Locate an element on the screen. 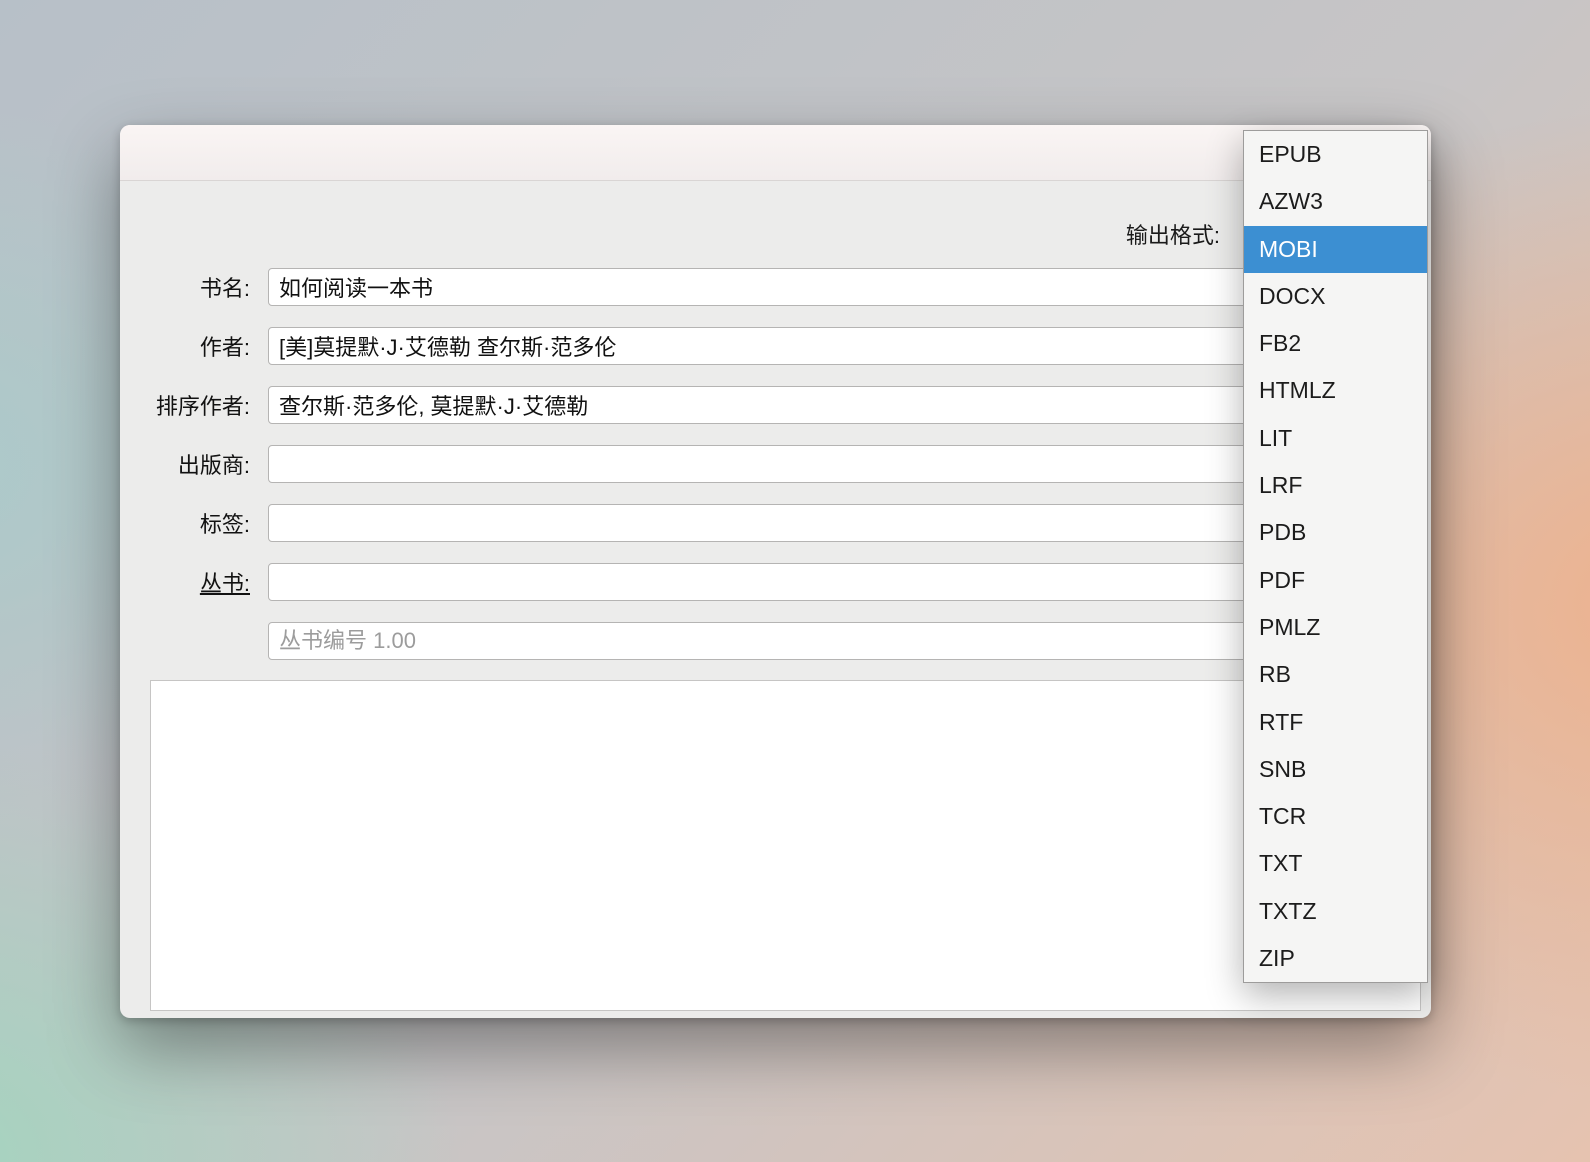 The height and width of the screenshot is (1162, 1590). dropdown-item: FB2 is located at coordinates (1335, 343).